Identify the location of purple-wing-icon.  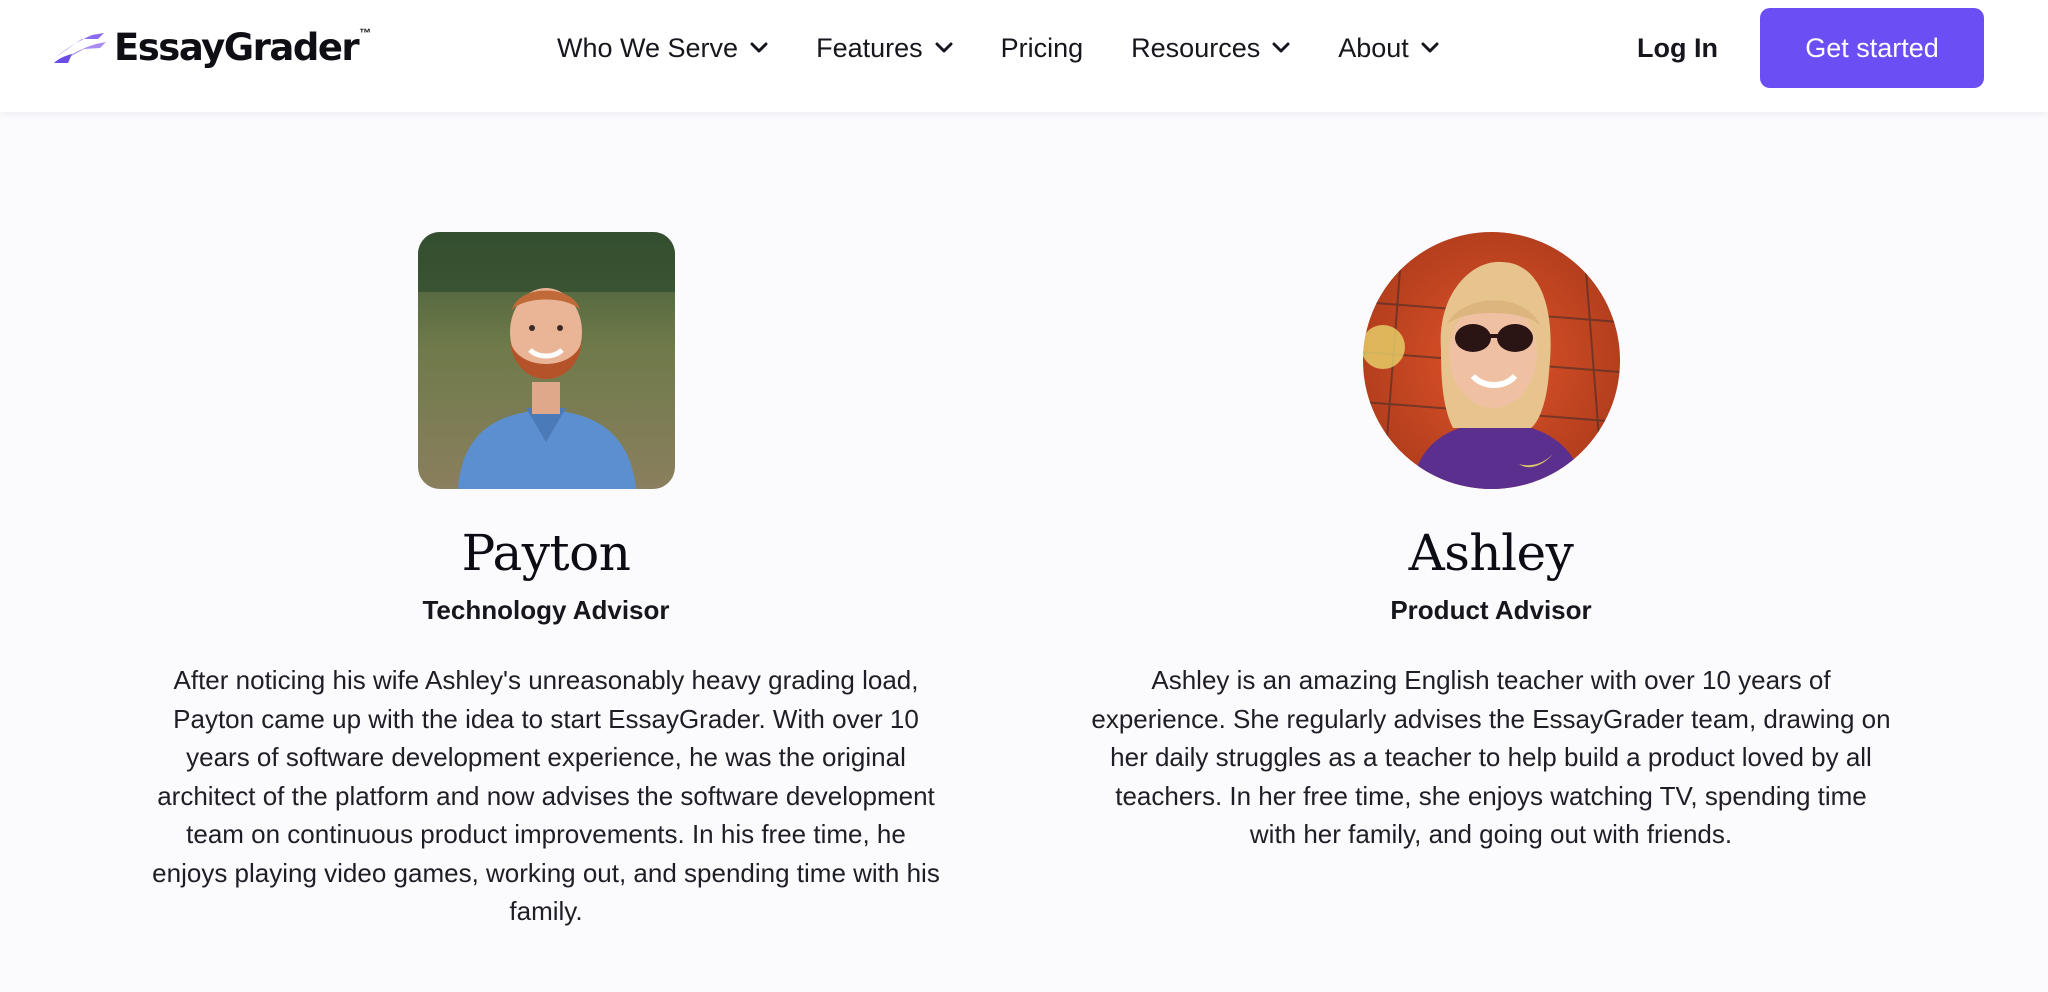
(80, 48).